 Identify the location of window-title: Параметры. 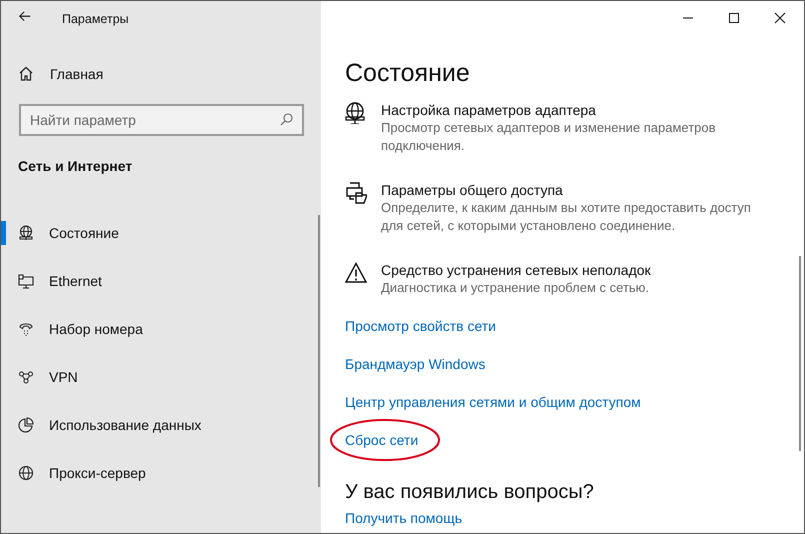
(95, 19).